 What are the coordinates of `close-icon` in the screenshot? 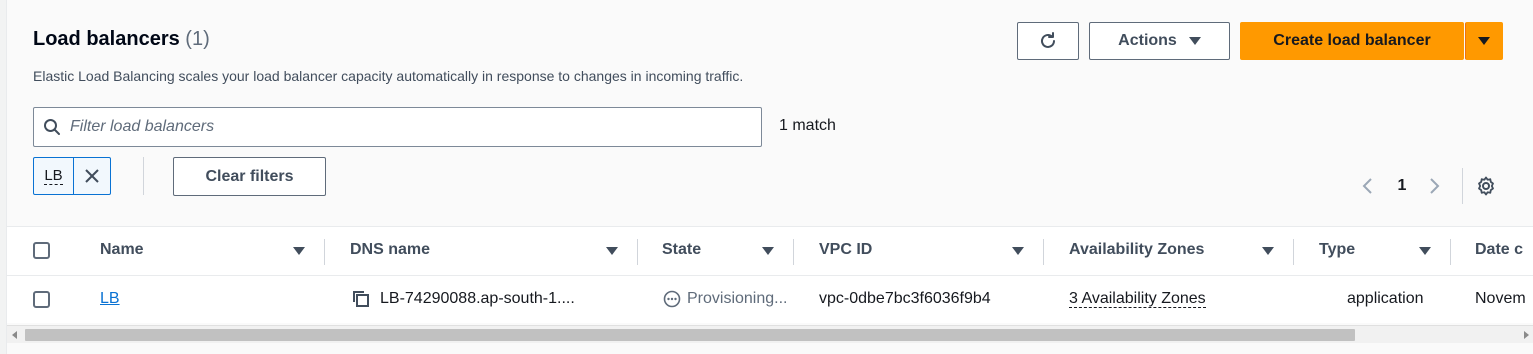 It's located at (92, 176).